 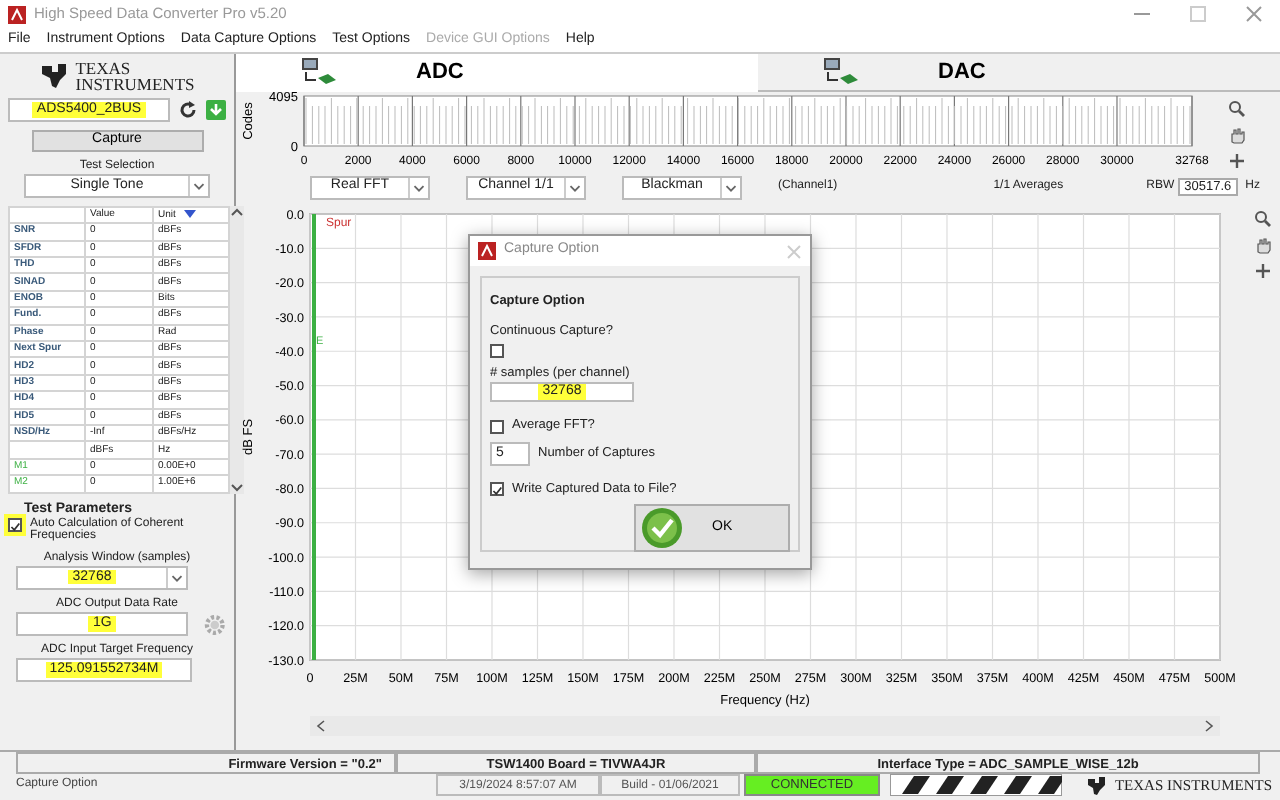 What do you see at coordinates (135, 76) in the screenshot?
I see `logo-text: TEXAS INSTRUMENTS` at bounding box center [135, 76].